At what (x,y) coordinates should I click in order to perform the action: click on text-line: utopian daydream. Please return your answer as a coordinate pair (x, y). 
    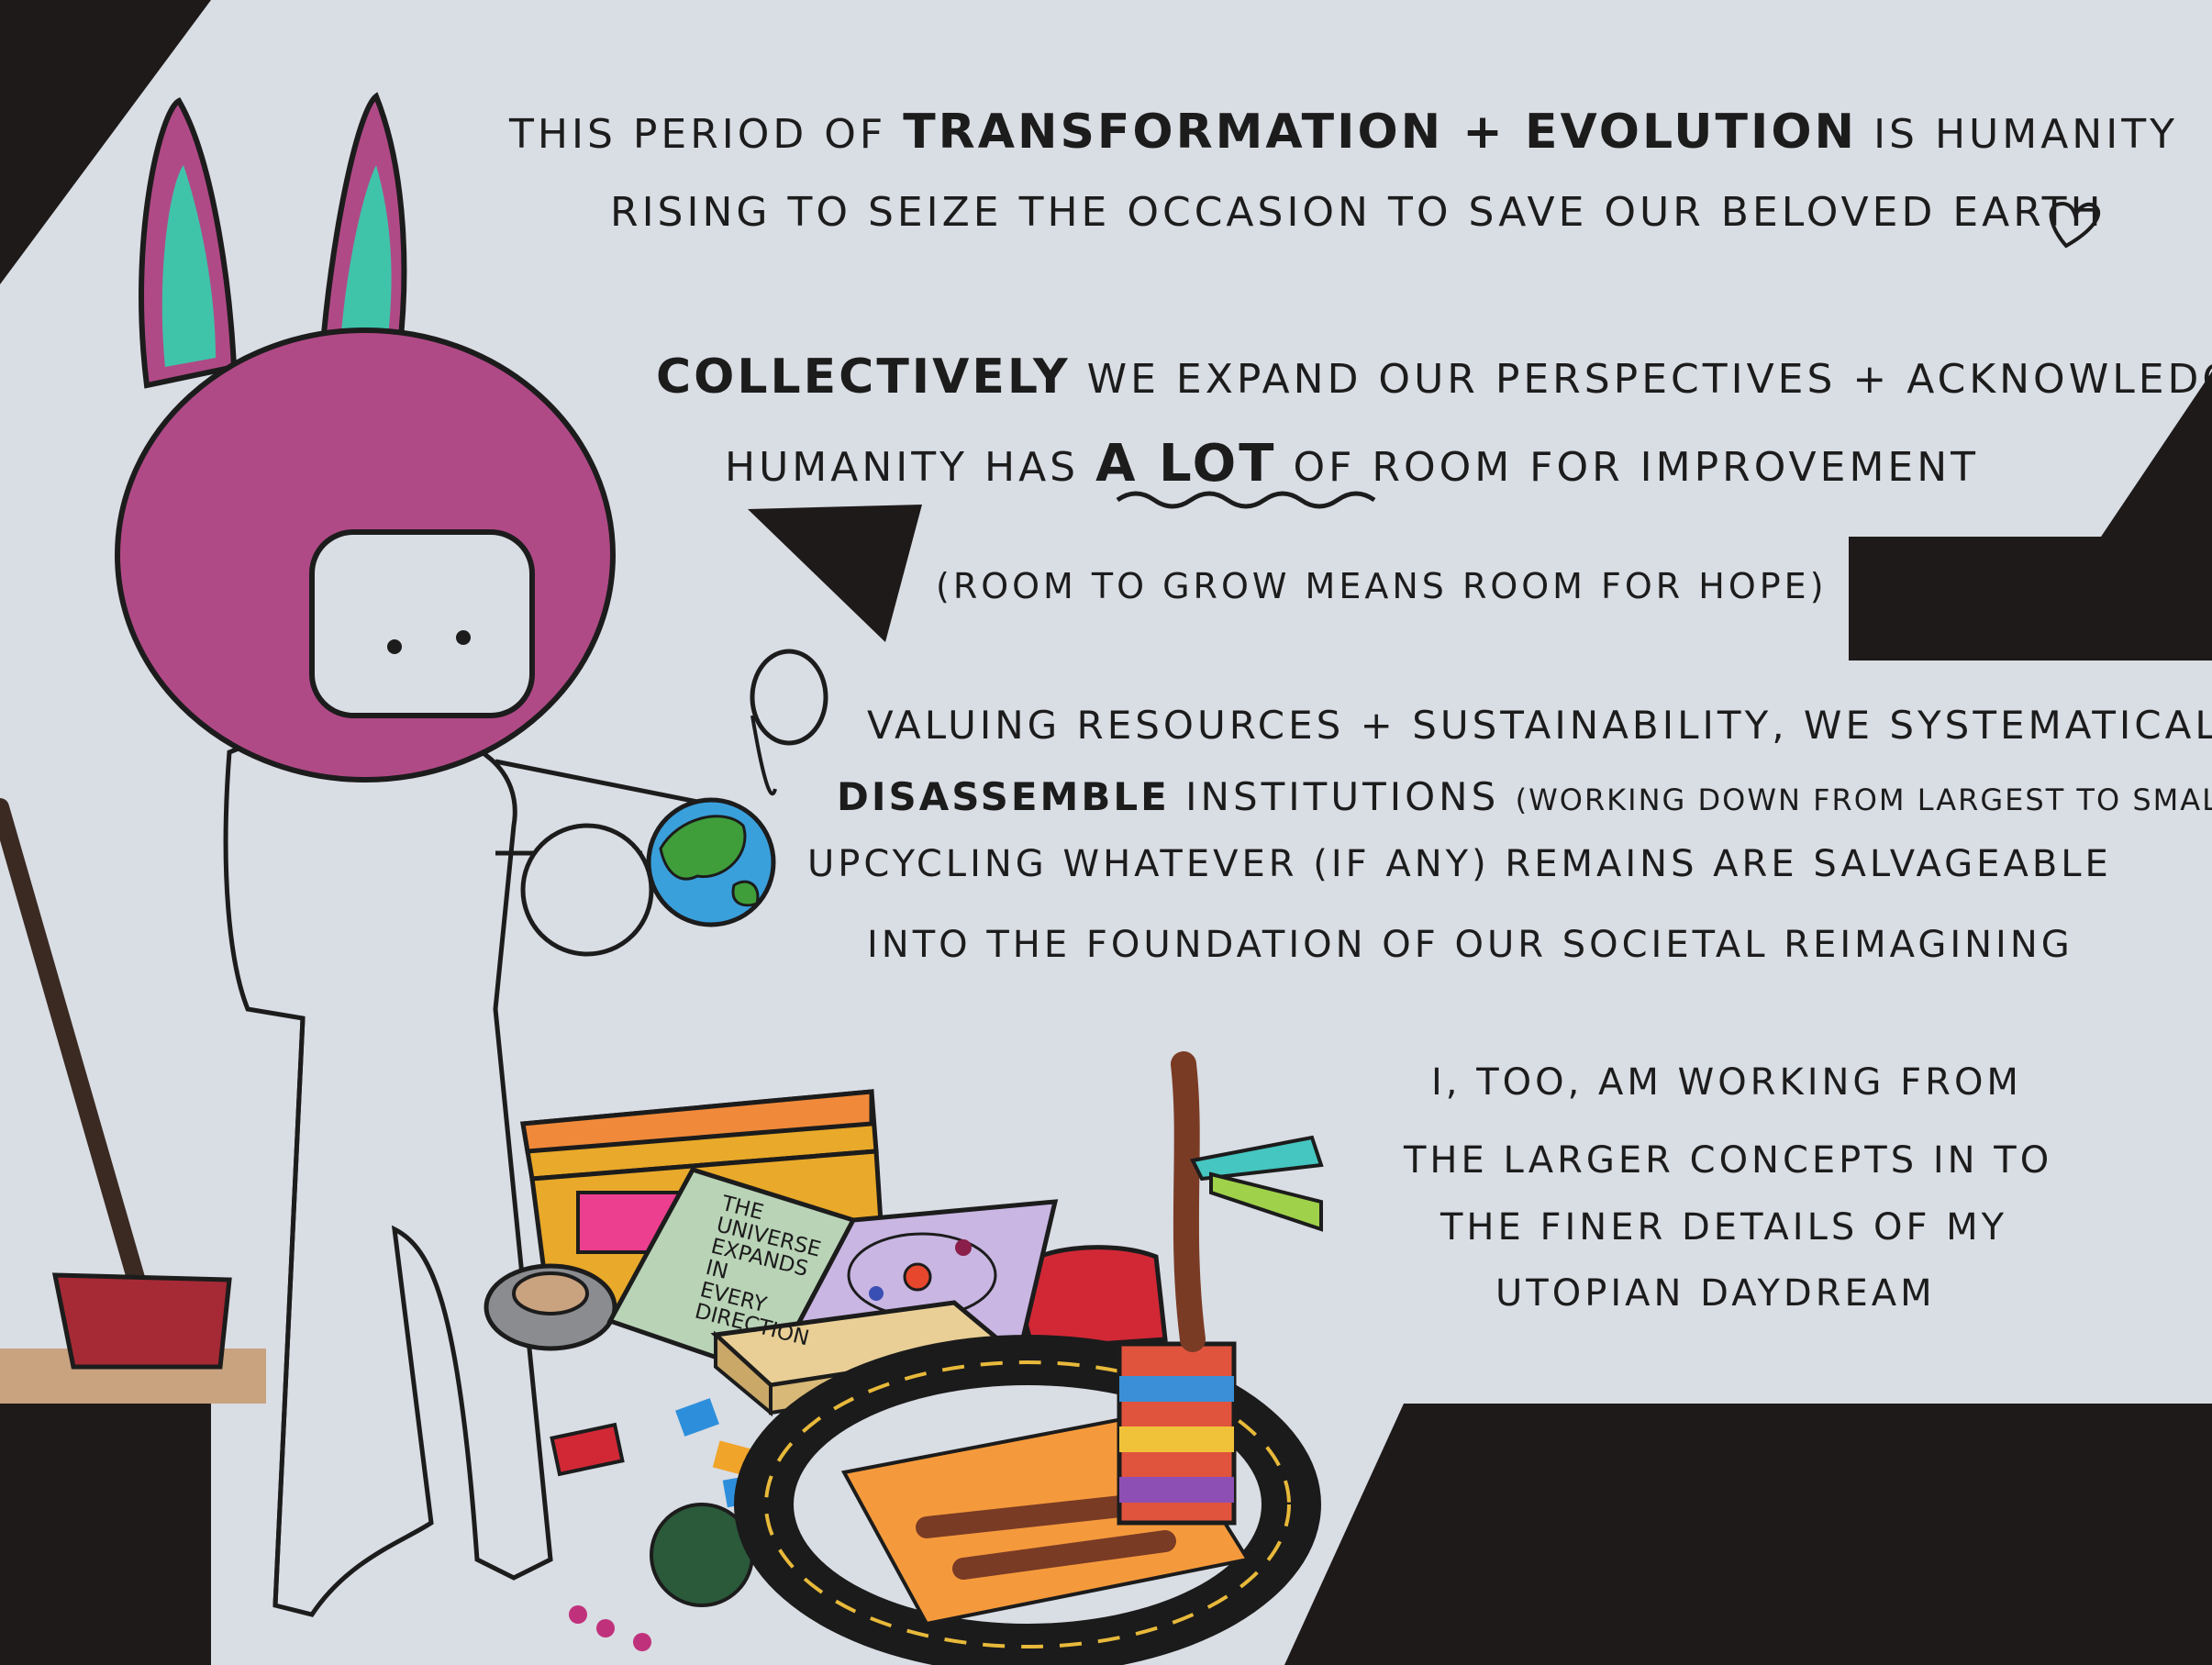
    Looking at the image, I should click on (1715, 1293).